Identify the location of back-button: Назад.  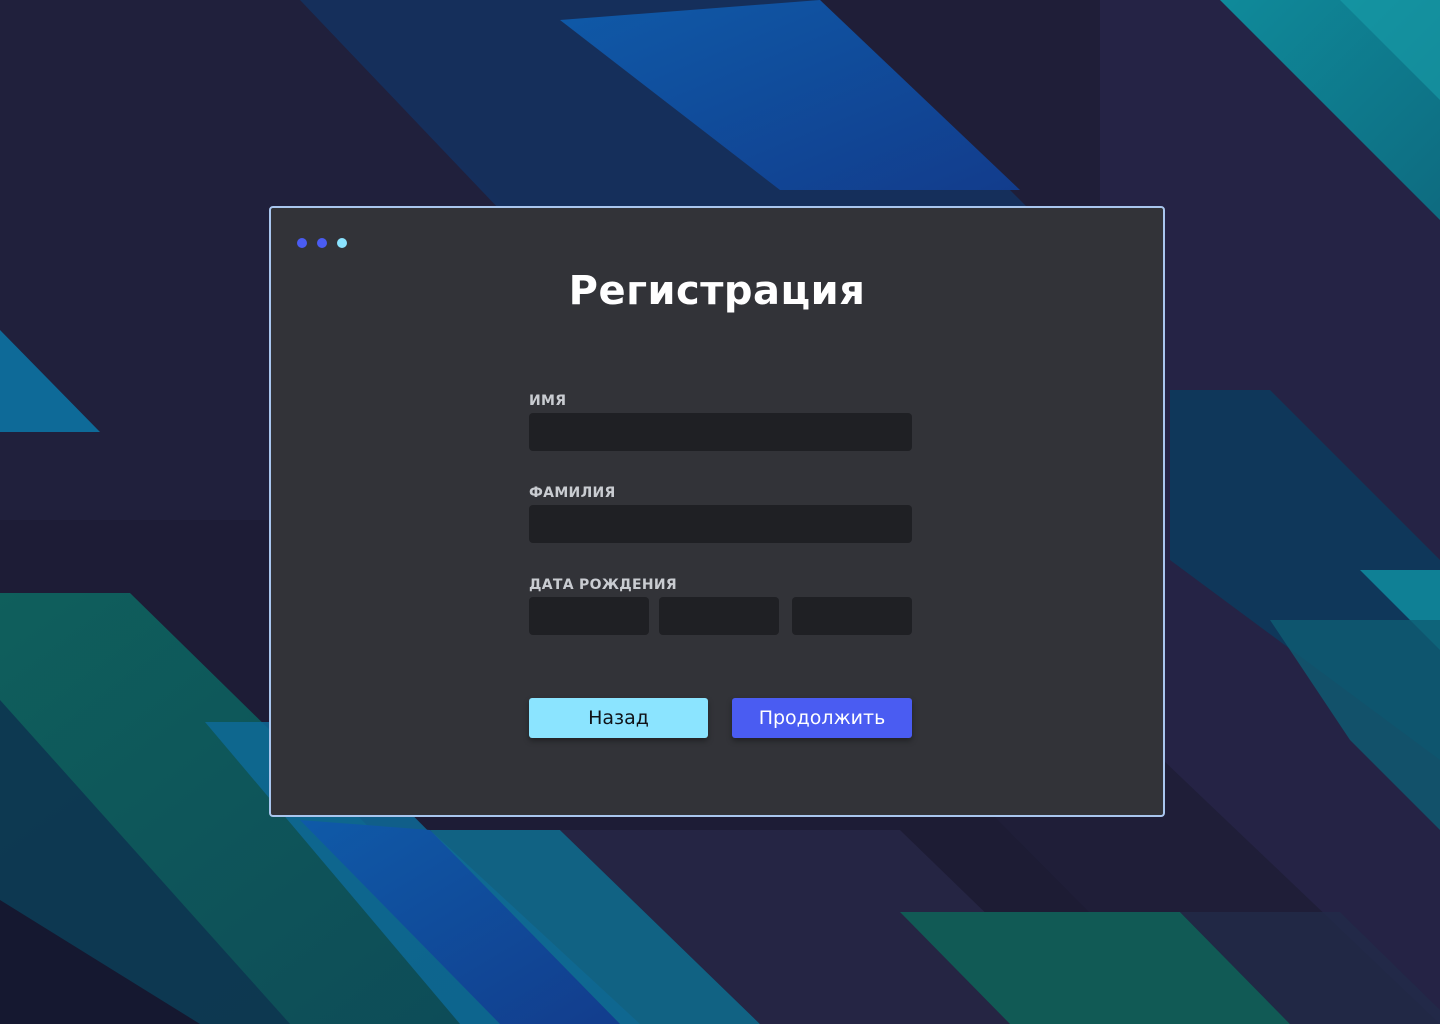
(618, 718).